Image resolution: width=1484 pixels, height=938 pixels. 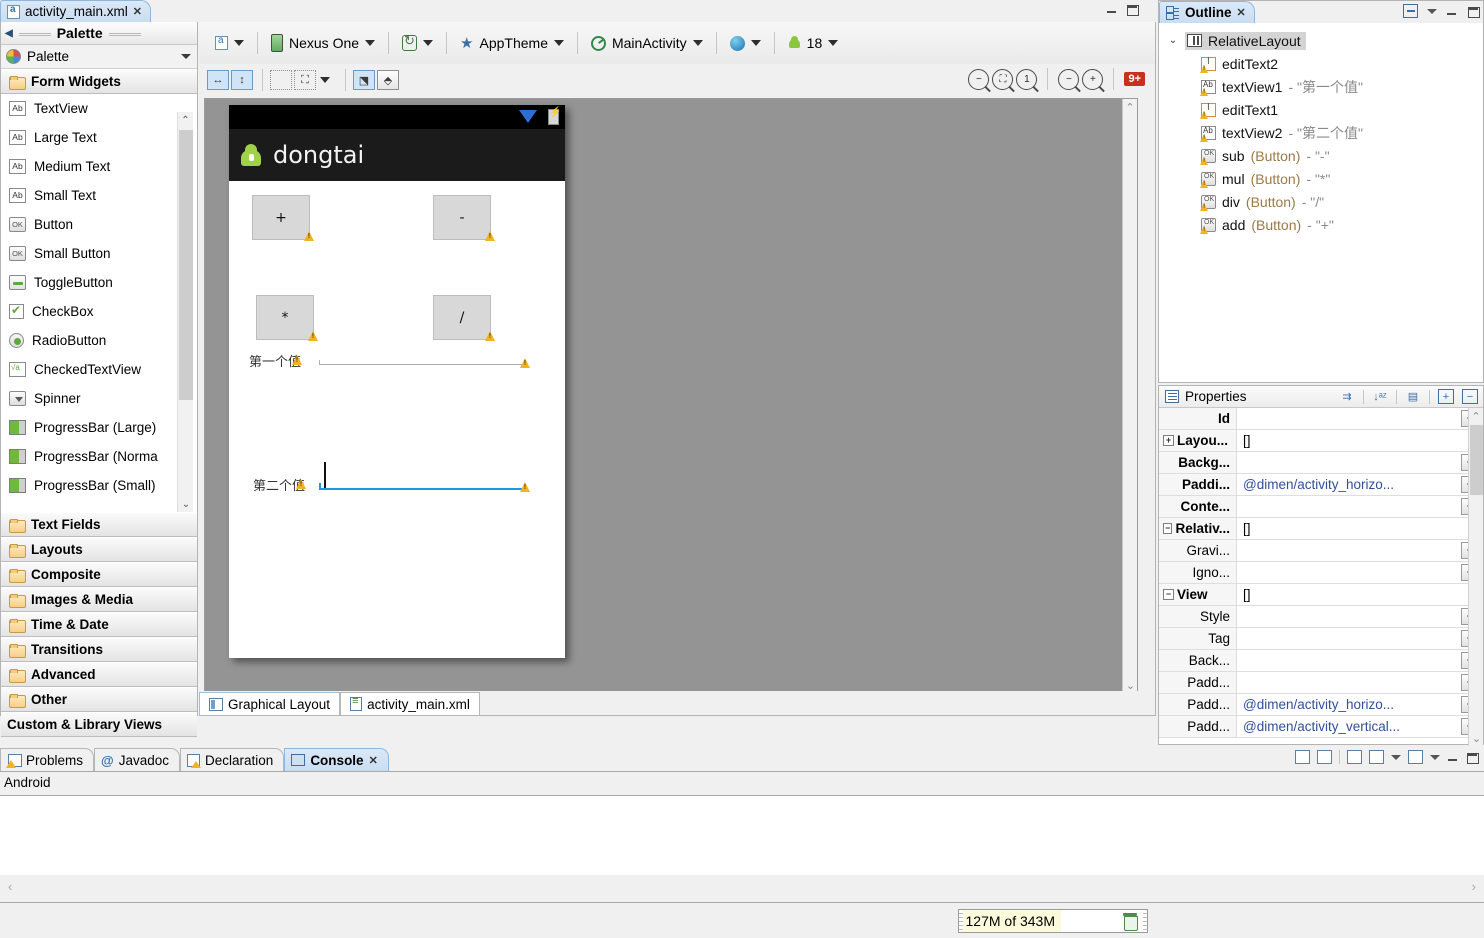 What do you see at coordinates (99, 674) in the screenshot?
I see `palette-category-advanced: Advanced` at bounding box center [99, 674].